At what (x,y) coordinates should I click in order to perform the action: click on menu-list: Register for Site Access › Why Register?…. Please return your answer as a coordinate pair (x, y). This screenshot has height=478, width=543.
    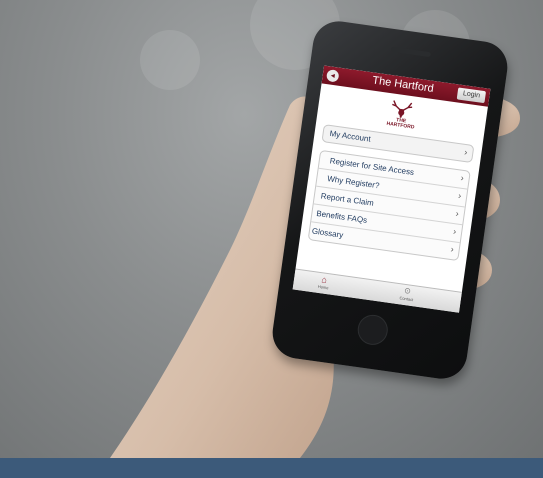
    Looking at the image, I should click on (389, 205).